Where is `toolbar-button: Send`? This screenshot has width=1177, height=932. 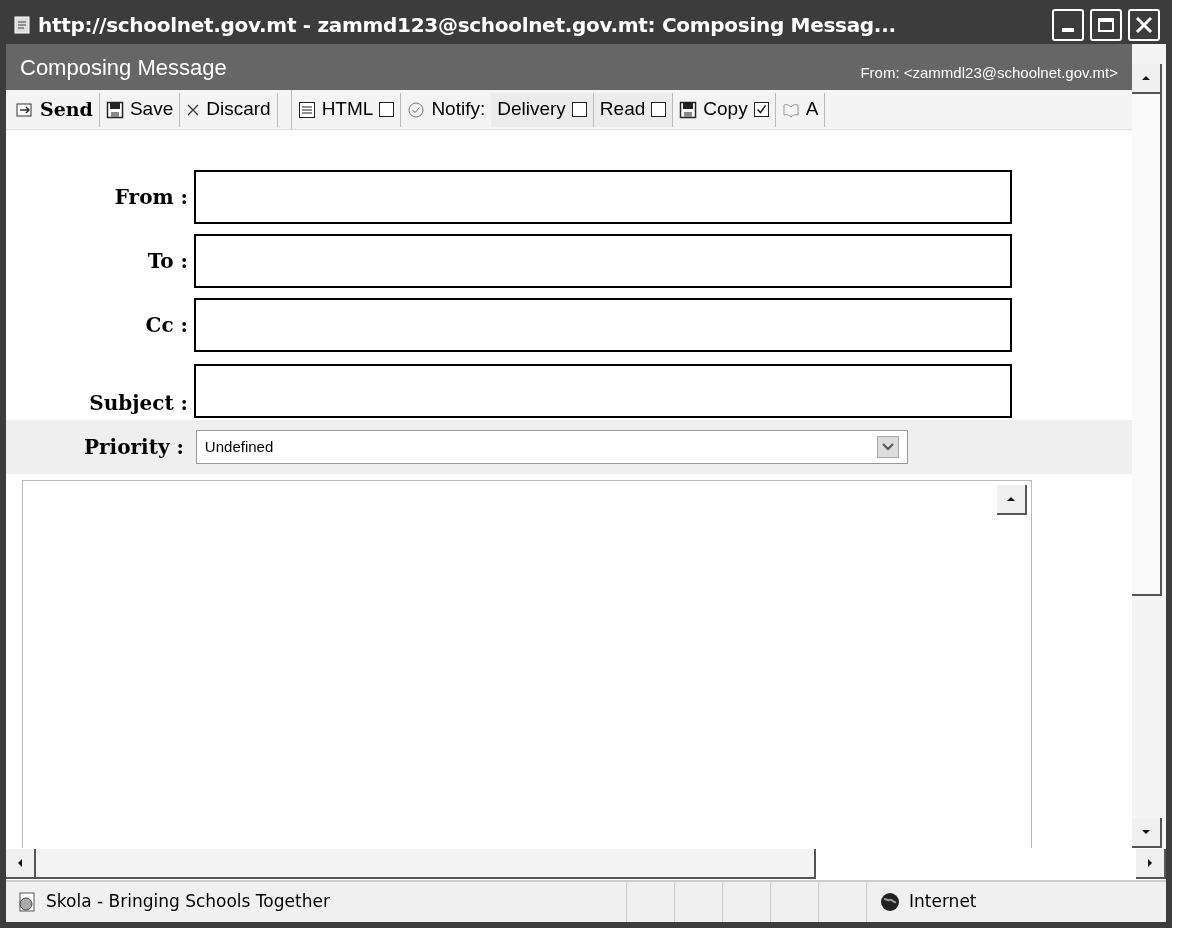
toolbar-button: Send is located at coordinates (55, 109).